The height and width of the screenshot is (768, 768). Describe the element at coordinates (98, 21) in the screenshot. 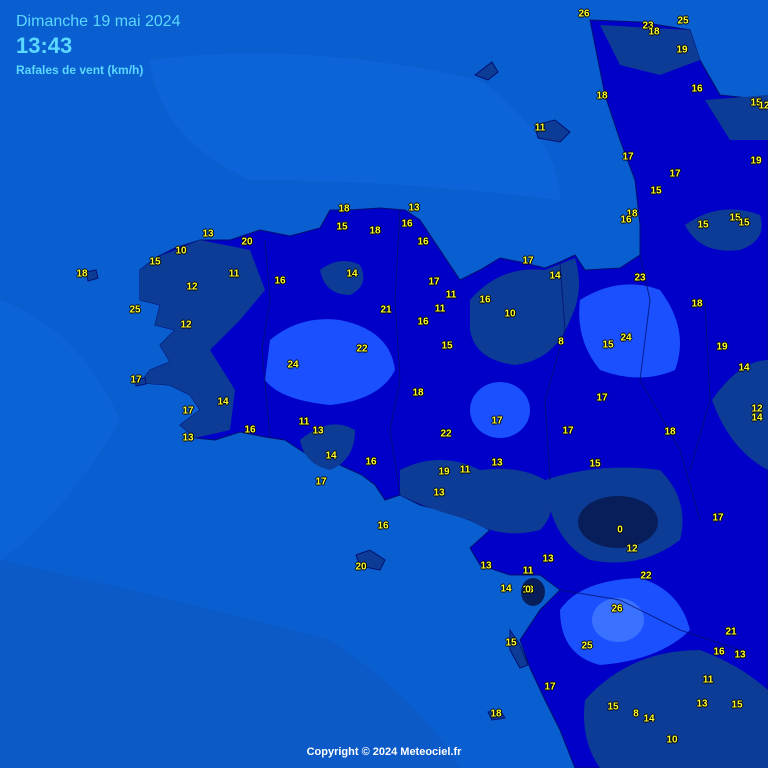

I see `map-date: Dimanche 19 mai 2024` at that location.